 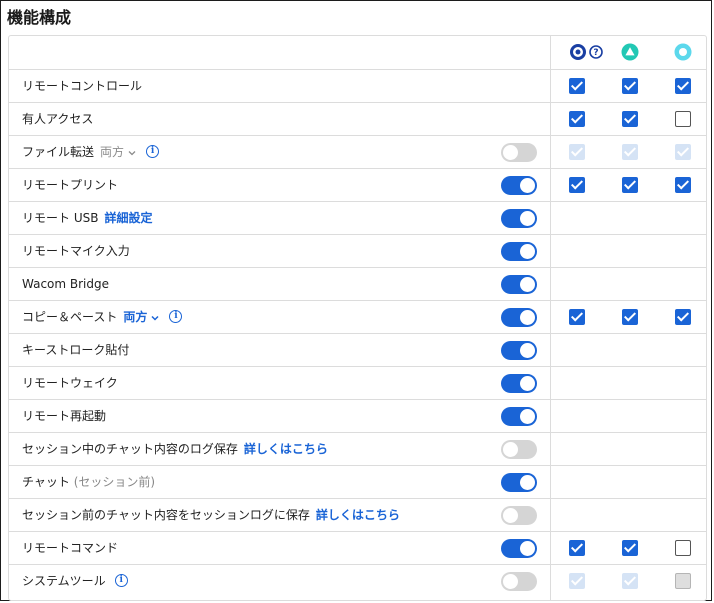 I want to click on row-label: リモートウェイク, so click(x=70, y=383).